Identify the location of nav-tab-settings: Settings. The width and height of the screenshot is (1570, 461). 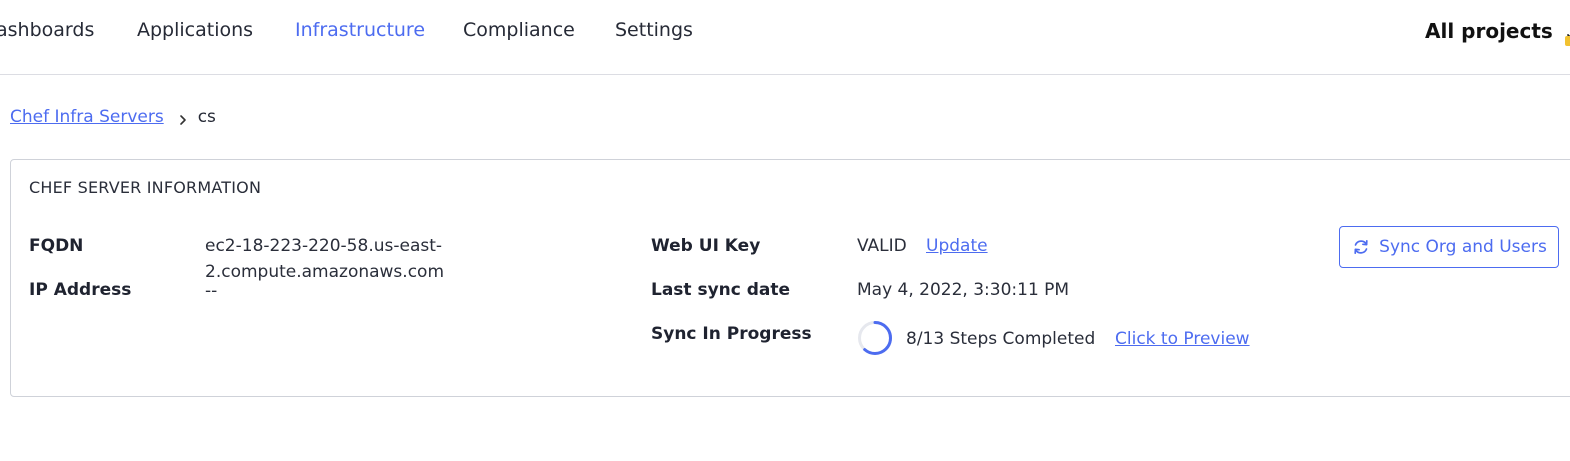
(654, 30).